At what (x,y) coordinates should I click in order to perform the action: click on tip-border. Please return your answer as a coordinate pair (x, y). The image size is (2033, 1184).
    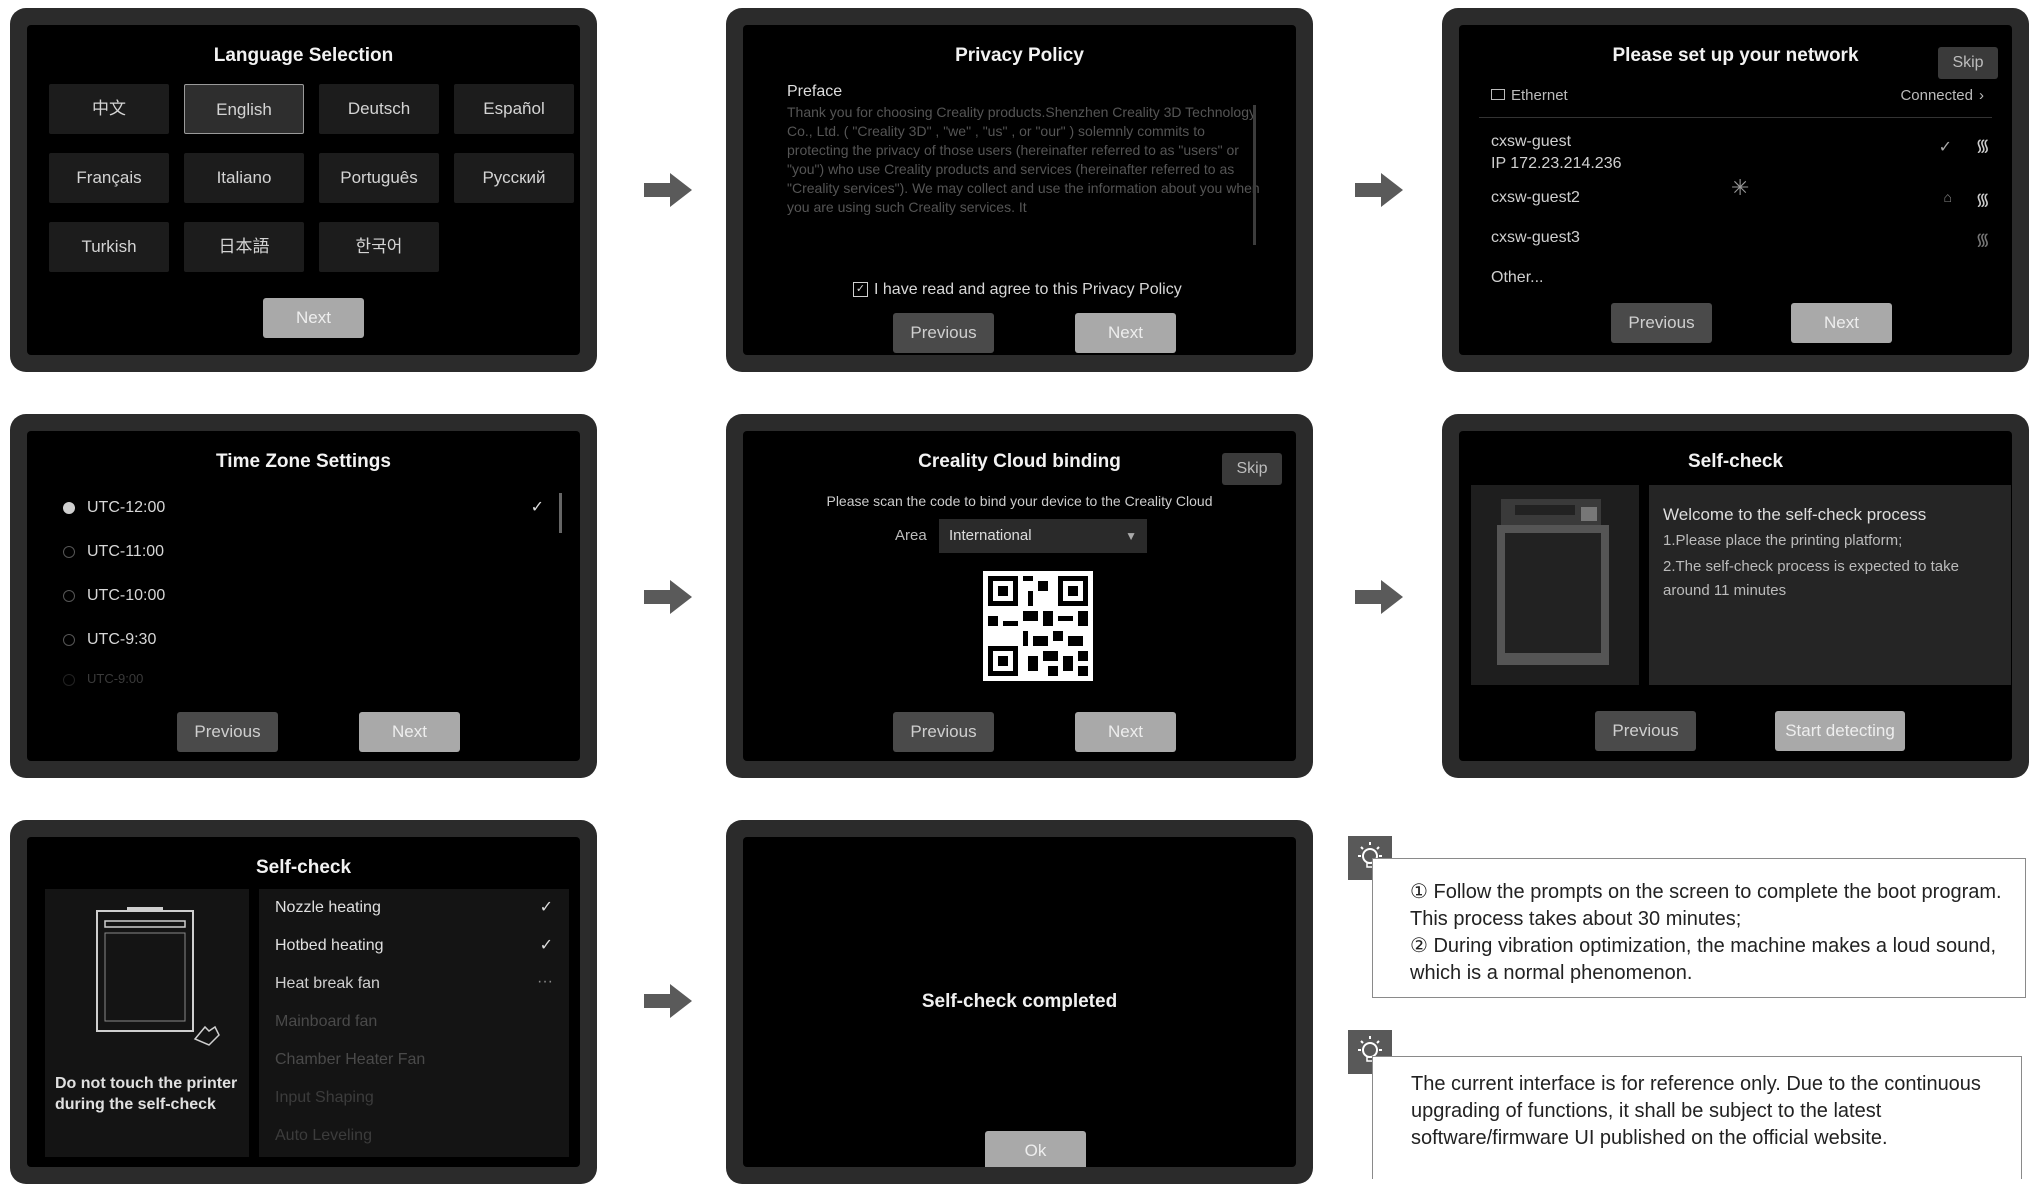
    Looking at the image, I should click on (1372, 928).